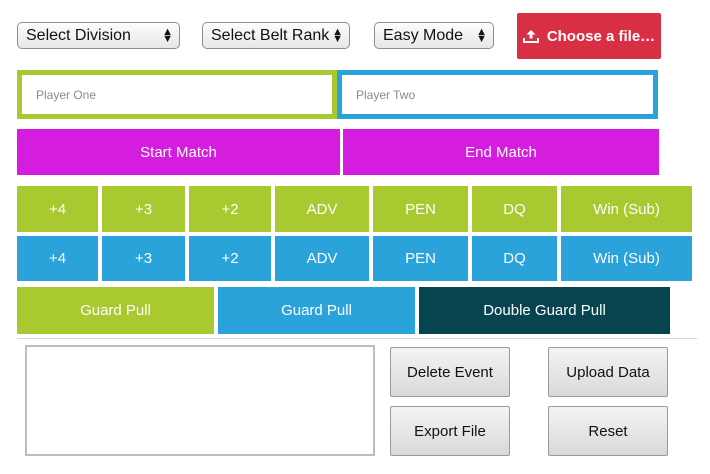  I want to click on player-one-guard-pull-button: Guard Pull, so click(115, 310).